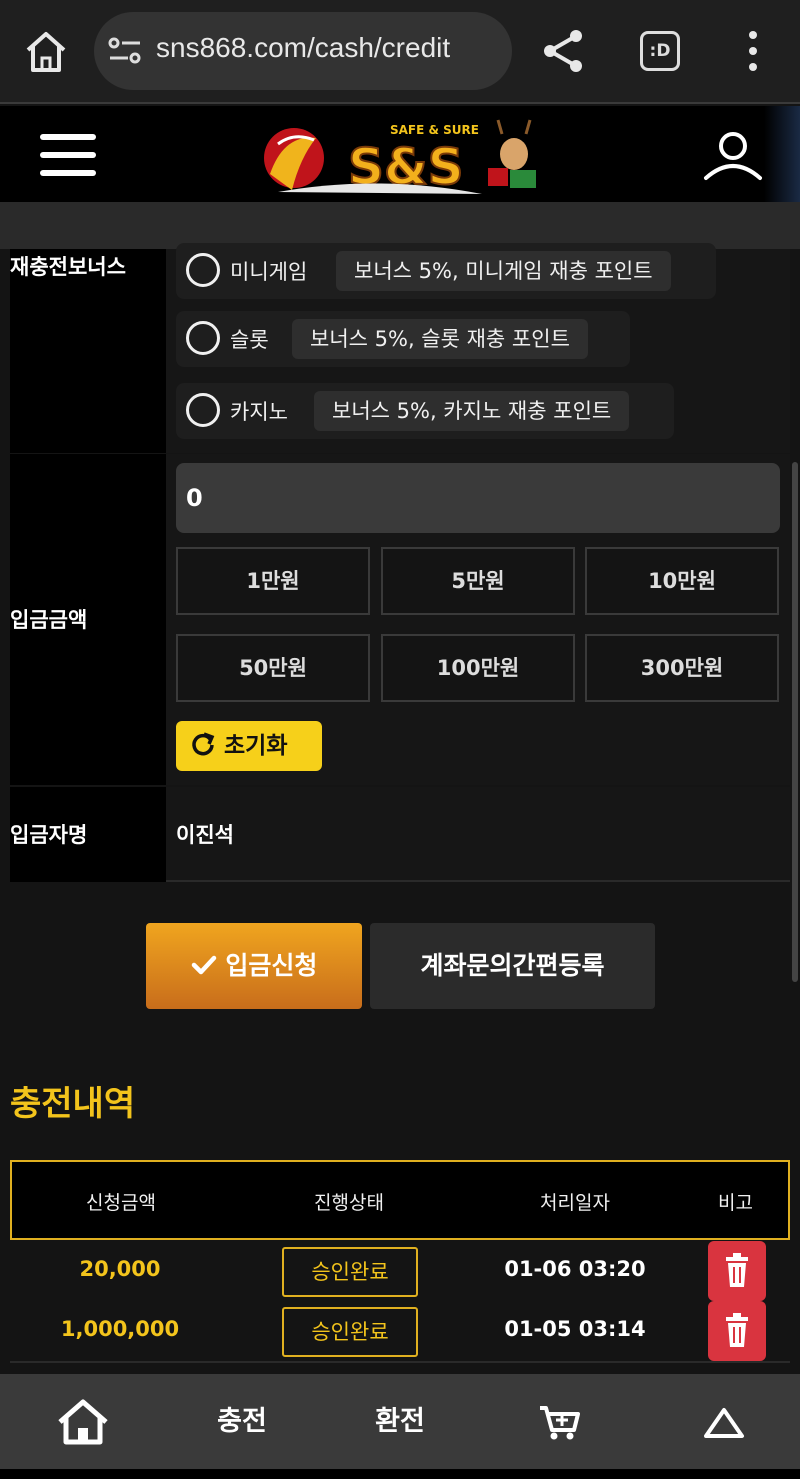 Image resolution: width=800 pixels, height=1479 pixels. I want to click on radio-casino, so click(203, 410).